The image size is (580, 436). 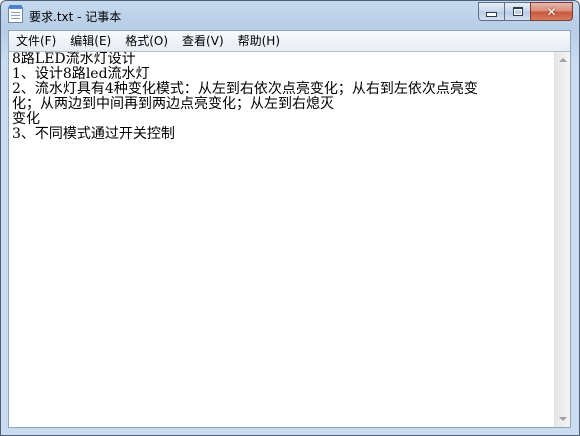 What do you see at coordinates (75, 17) in the screenshot?
I see `window-title: 要求.txt - 记事本` at bounding box center [75, 17].